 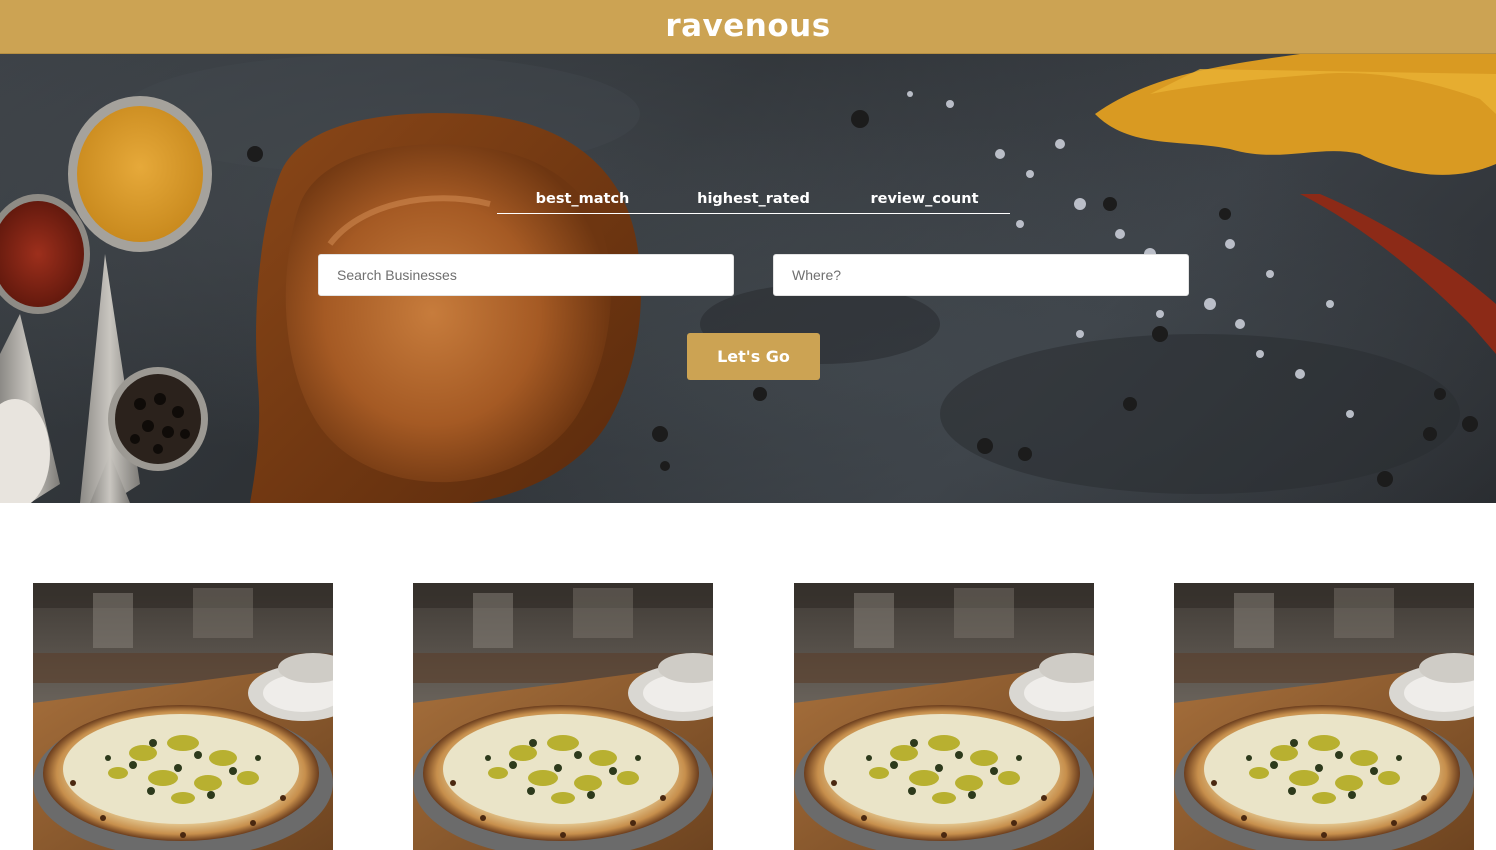 What do you see at coordinates (753, 356) in the screenshot?
I see `lets-go-button: Let's Go` at bounding box center [753, 356].